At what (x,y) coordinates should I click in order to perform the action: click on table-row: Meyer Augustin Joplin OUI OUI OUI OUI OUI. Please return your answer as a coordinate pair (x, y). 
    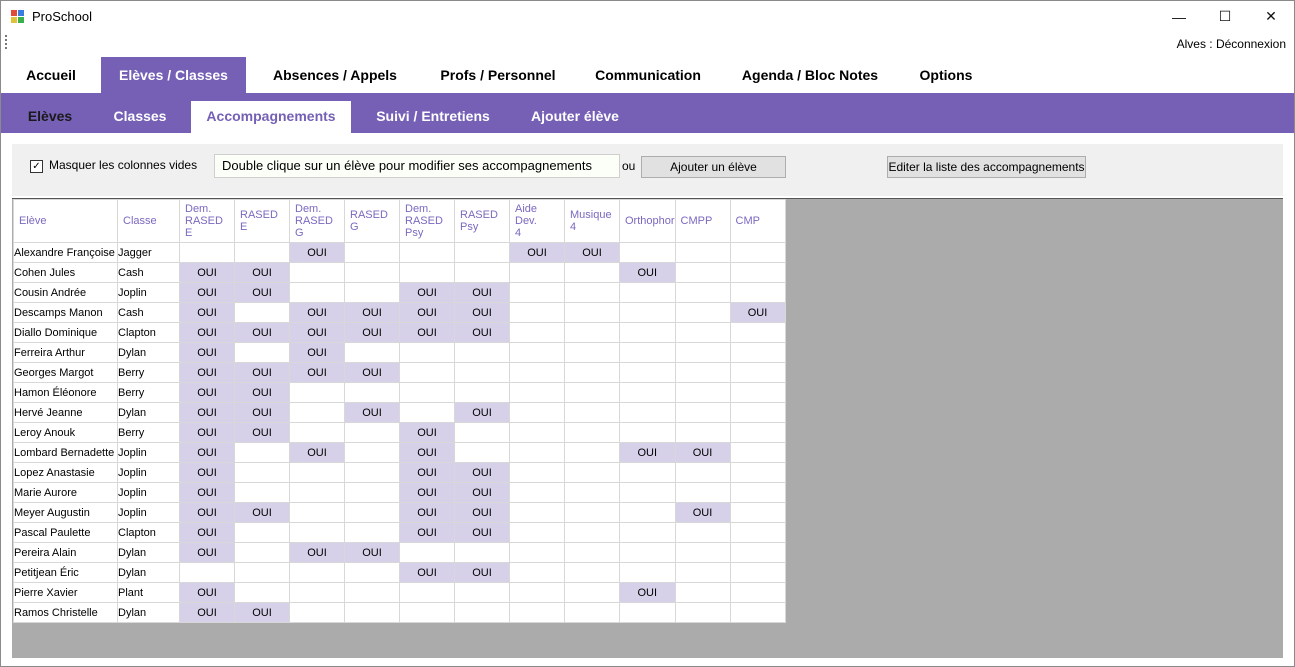
    Looking at the image, I should click on (399, 512).